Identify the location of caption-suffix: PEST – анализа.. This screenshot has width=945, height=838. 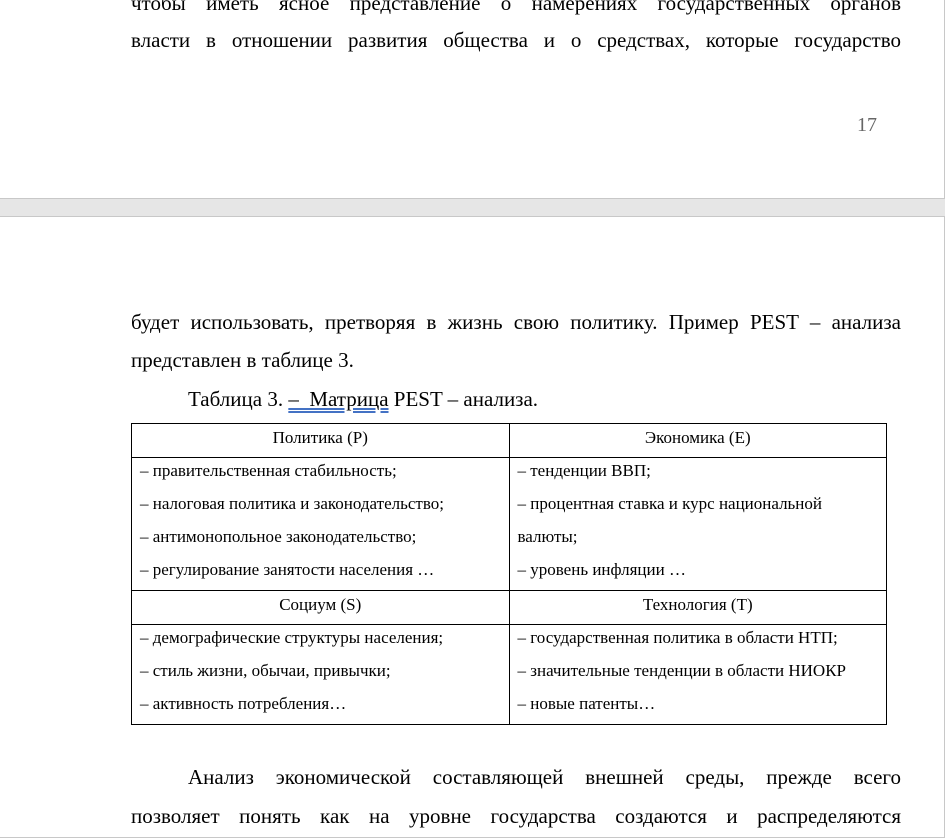
(463, 399).